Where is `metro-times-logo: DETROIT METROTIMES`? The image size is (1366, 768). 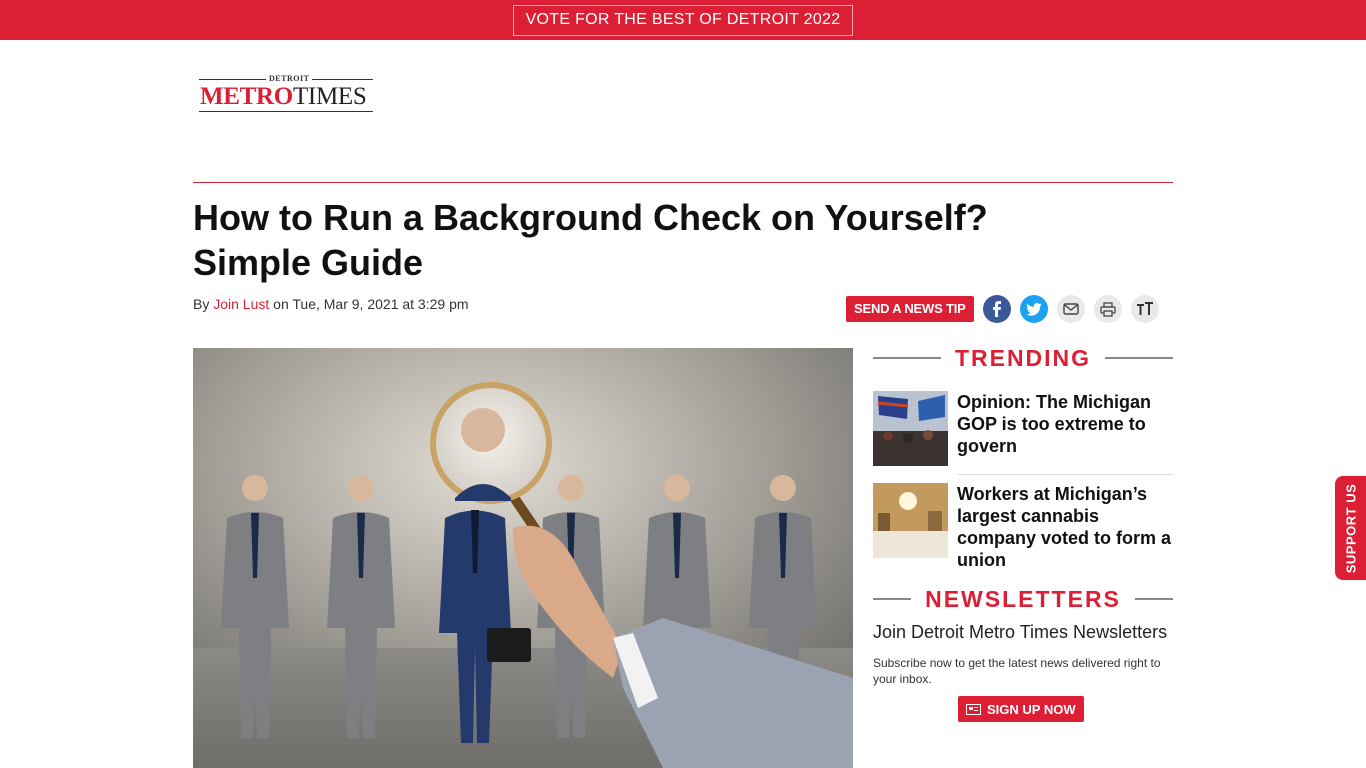 metro-times-logo: DETROIT METROTIMES is located at coordinates (287, 95).